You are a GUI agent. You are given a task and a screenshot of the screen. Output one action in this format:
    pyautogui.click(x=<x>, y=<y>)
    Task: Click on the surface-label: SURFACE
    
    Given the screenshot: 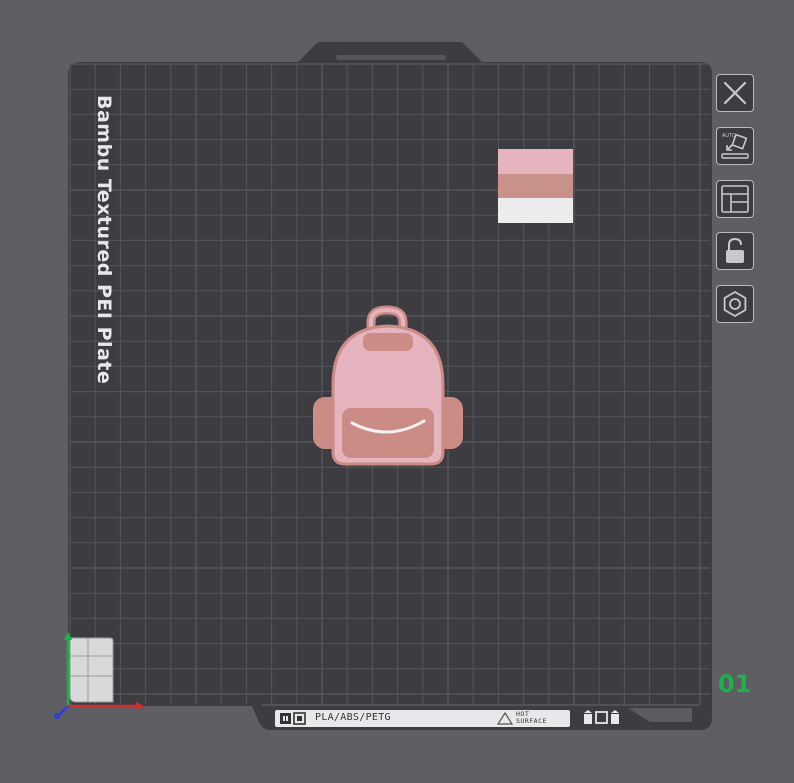 What is the action you would take?
    pyautogui.click(x=531, y=721)
    